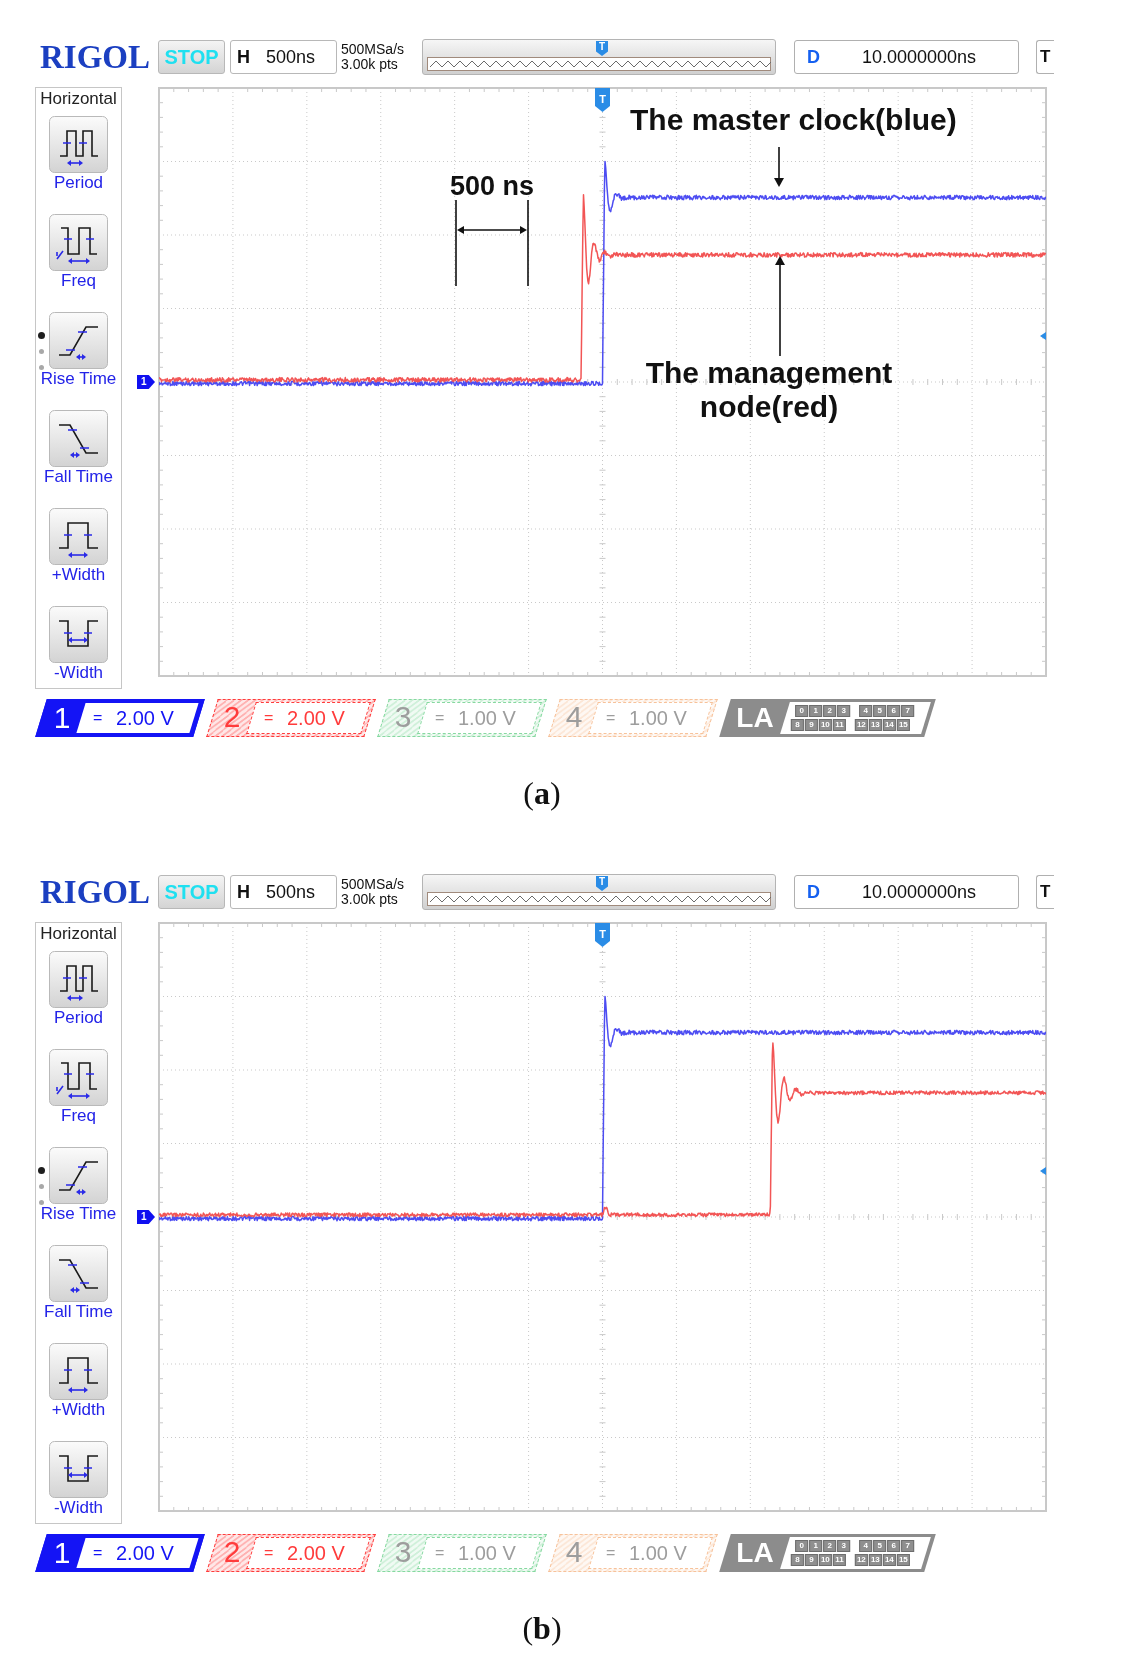 The height and width of the screenshot is (1662, 1121). I want to click on brand-logo: RIGOL, so click(96, 892).